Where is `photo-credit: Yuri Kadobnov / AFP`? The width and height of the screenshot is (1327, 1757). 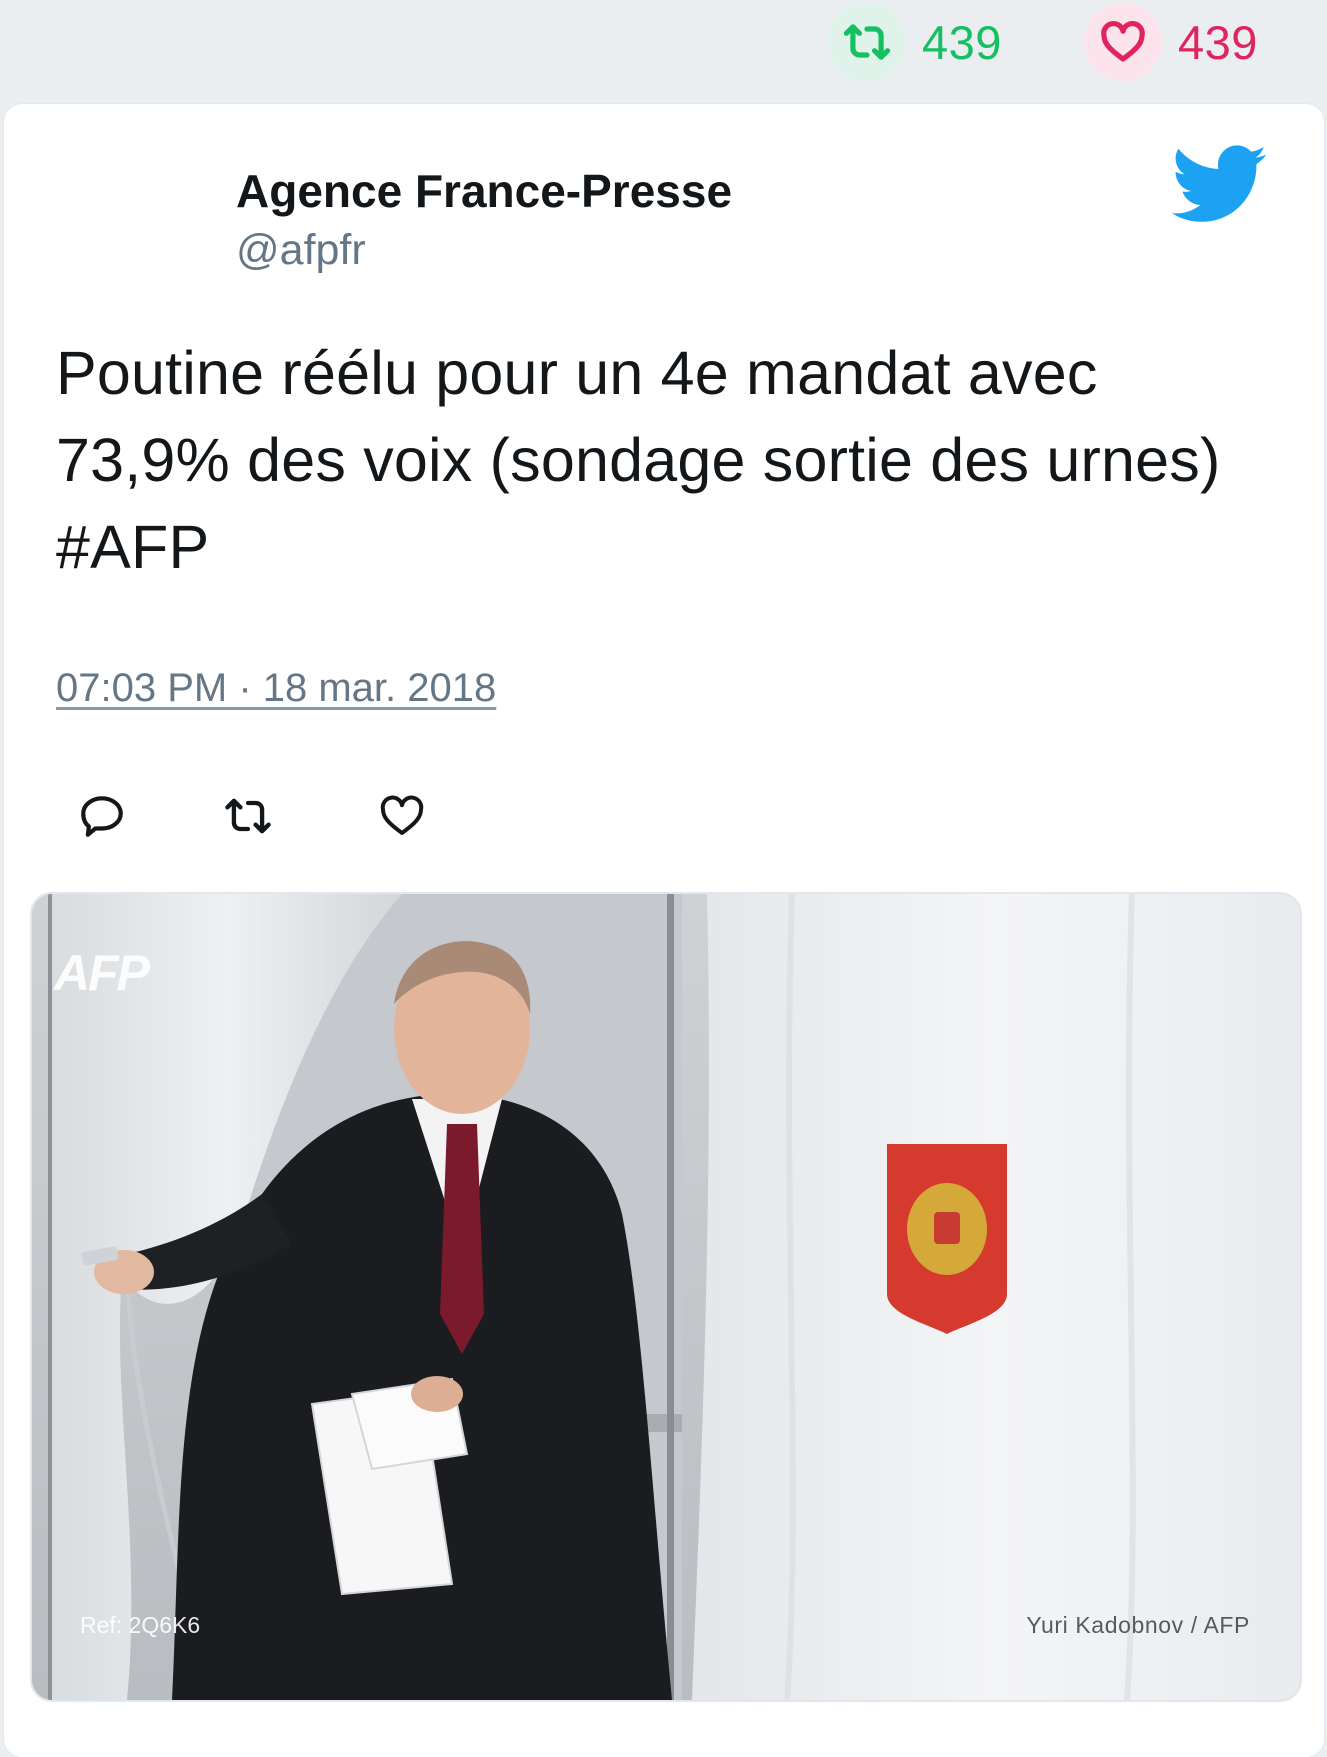
photo-credit: Yuri Kadobnov / AFP is located at coordinates (1138, 1625).